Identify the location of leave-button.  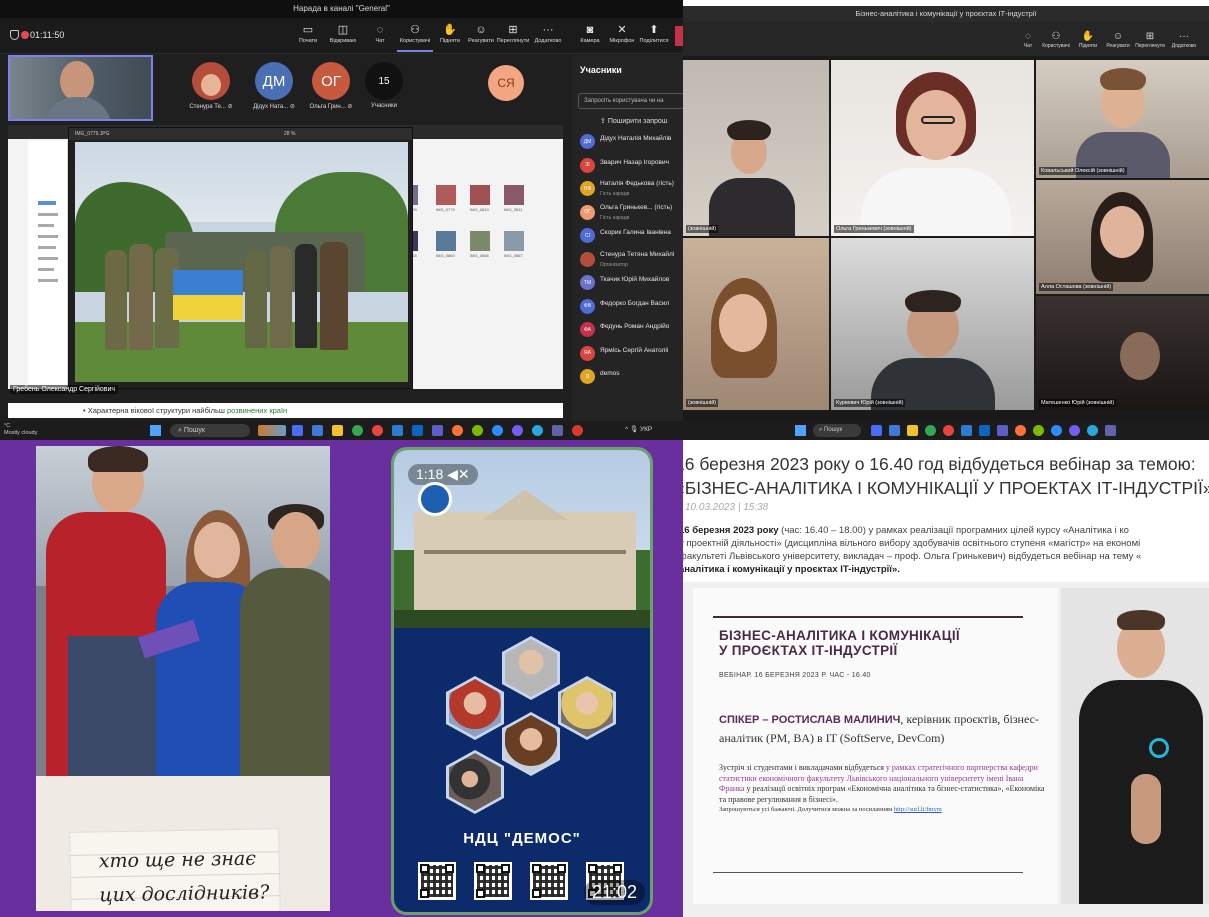
(679, 36).